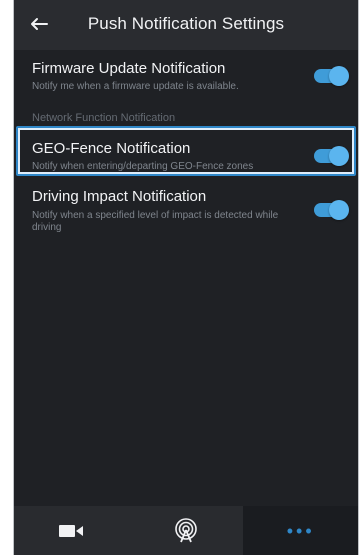 This screenshot has width=359, height=555. I want to click on wireless-signal-icon, so click(186, 529).